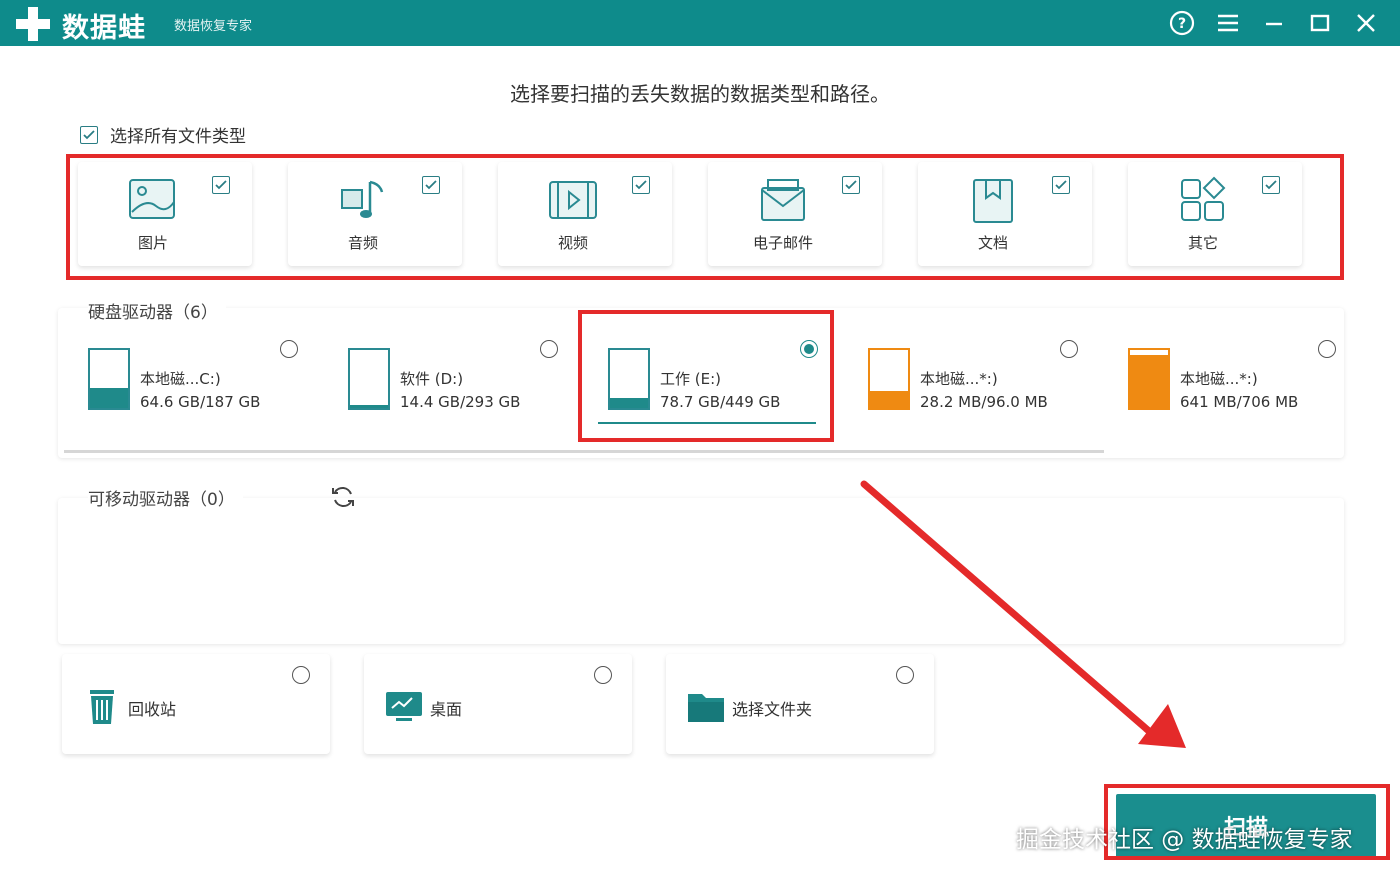  I want to click on other-icon, so click(1203, 198).